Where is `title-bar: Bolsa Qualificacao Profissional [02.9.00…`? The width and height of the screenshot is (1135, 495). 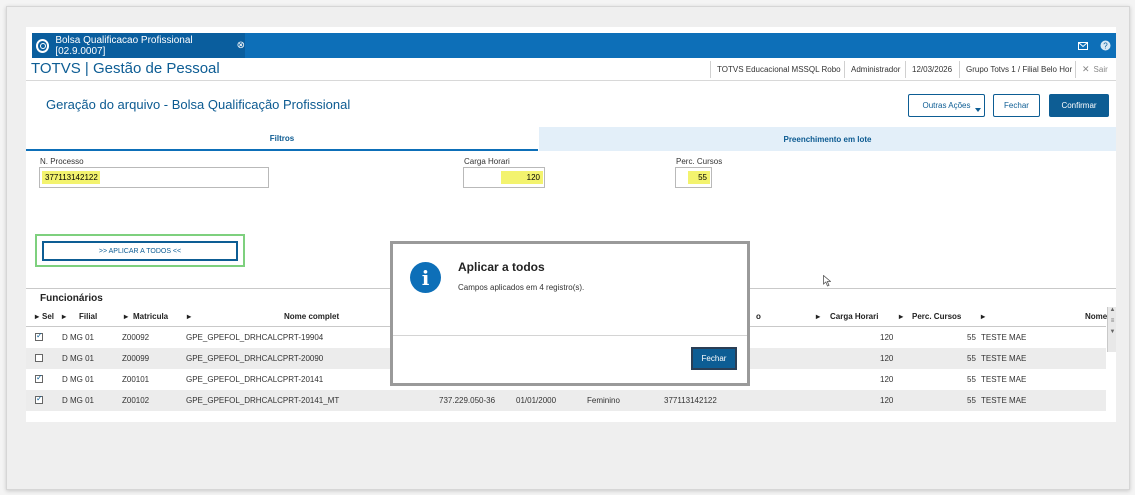 title-bar: Bolsa Qualificacao Profissional [02.9.00… is located at coordinates (571, 42).